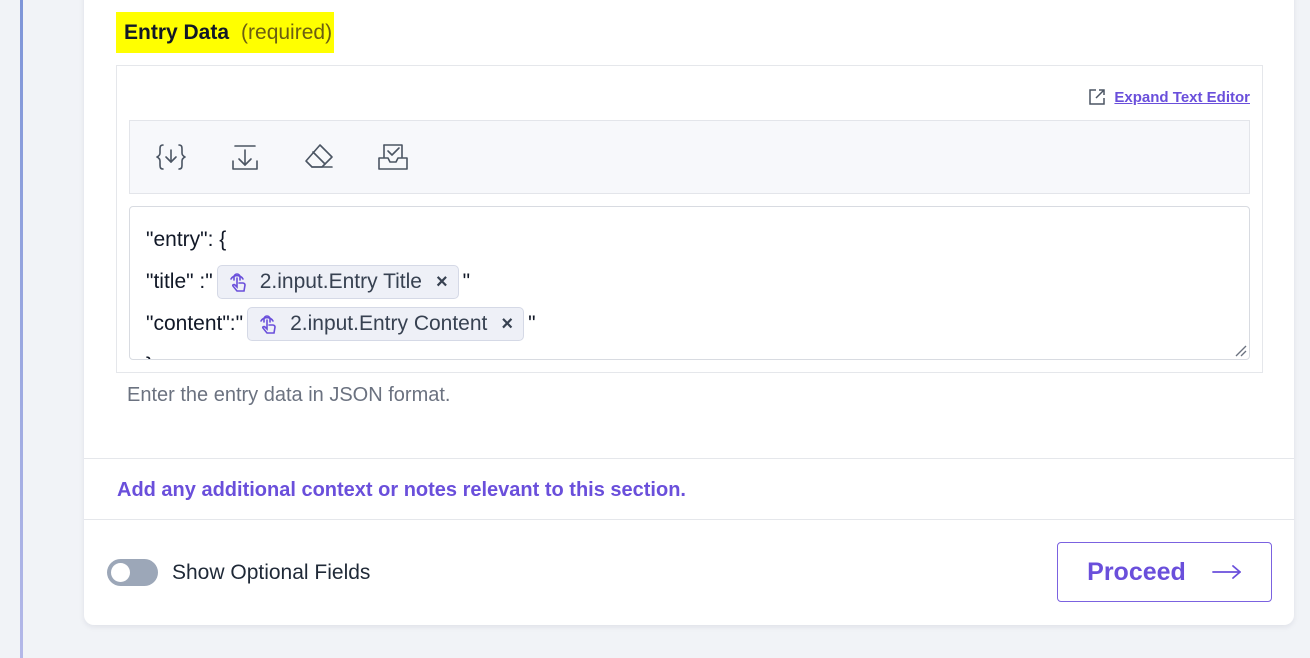 Image resolution: width=1310 pixels, height=658 pixels. Describe the element at coordinates (289, 395) in the screenshot. I see `field-help-text: Enter the entry data in JSON format.` at that location.